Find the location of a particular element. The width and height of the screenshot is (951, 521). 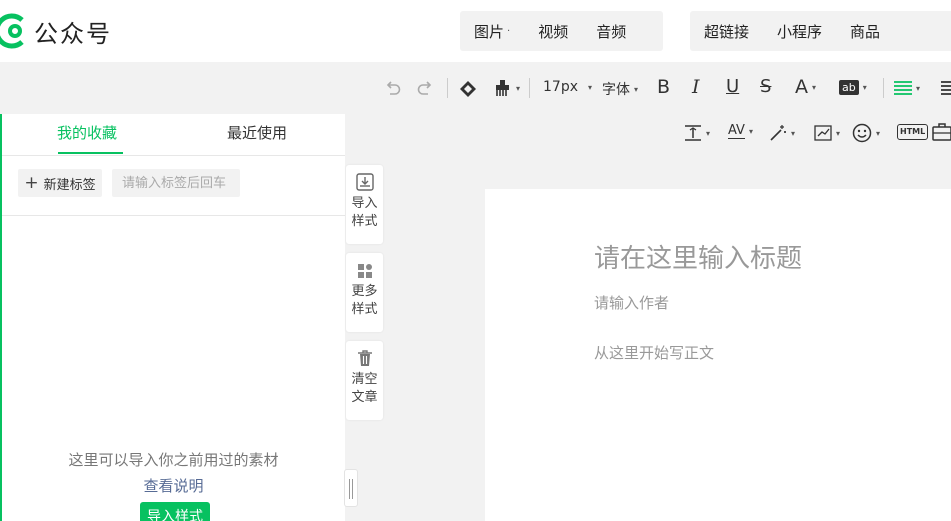

magic-wand-icon is located at coordinates (778, 133).